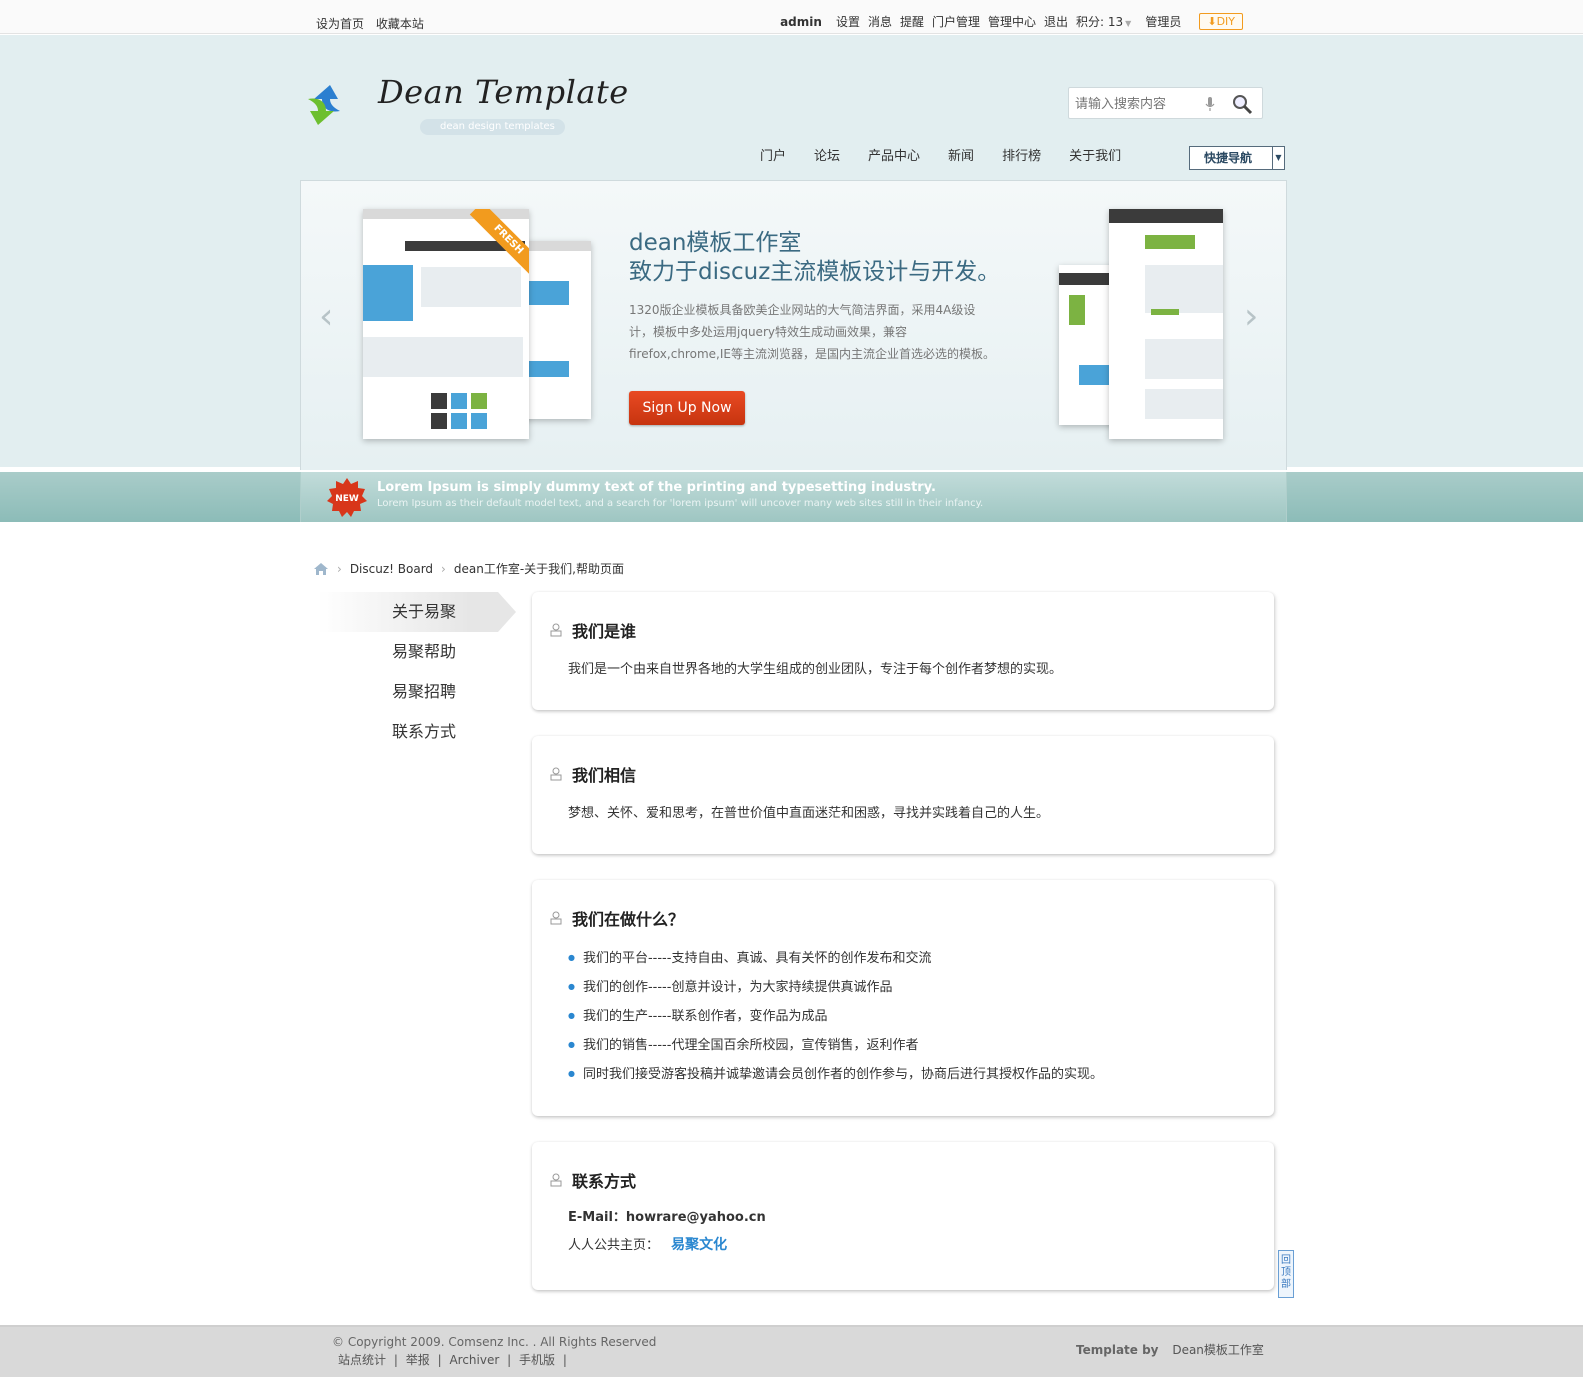  Describe the element at coordinates (667, 1215) in the screenshot. I see `contact-email-link: E-Mail：howrare@yahoo.cn` at that location.